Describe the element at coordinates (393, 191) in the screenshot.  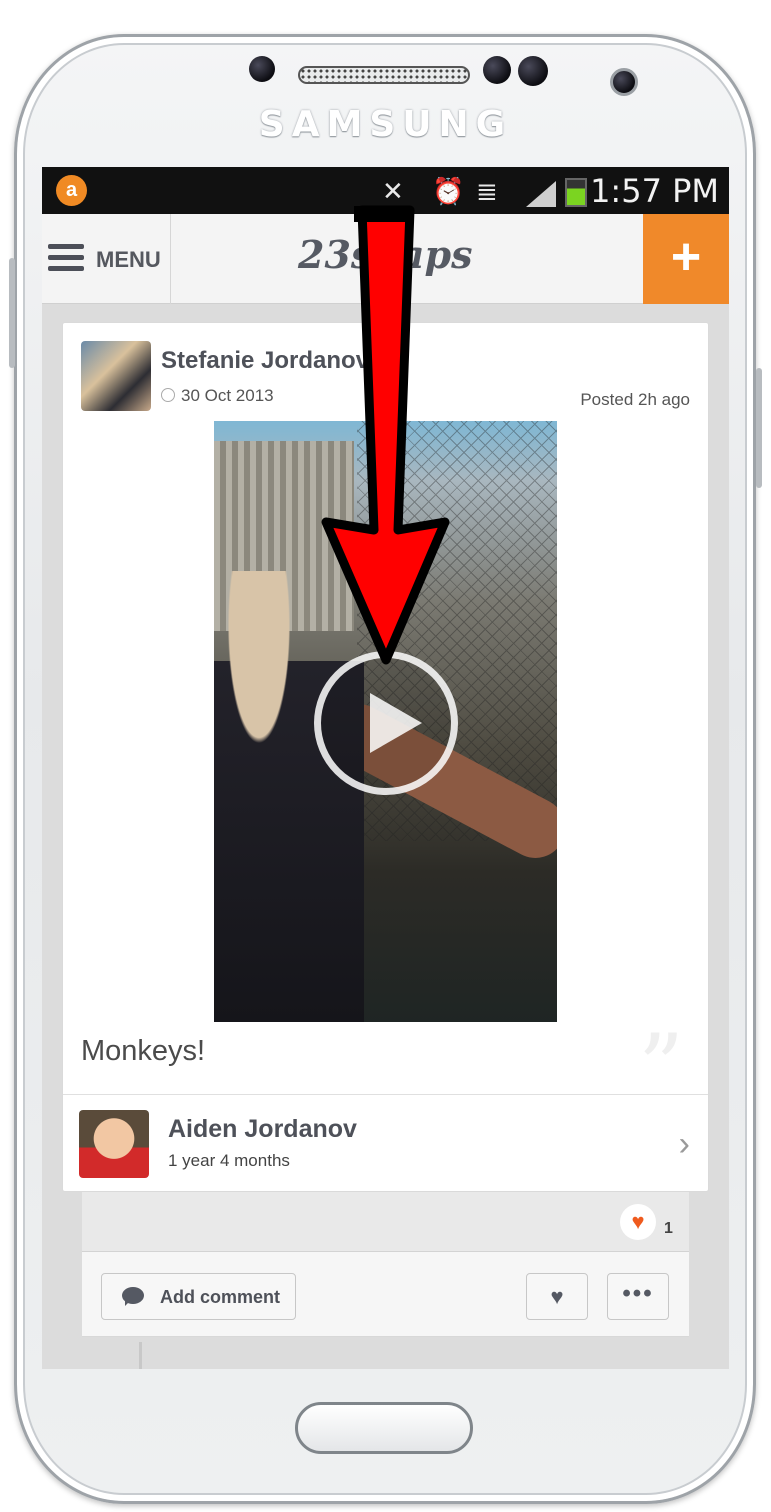
I see `notifications-muted-icon: ✕` at that location.